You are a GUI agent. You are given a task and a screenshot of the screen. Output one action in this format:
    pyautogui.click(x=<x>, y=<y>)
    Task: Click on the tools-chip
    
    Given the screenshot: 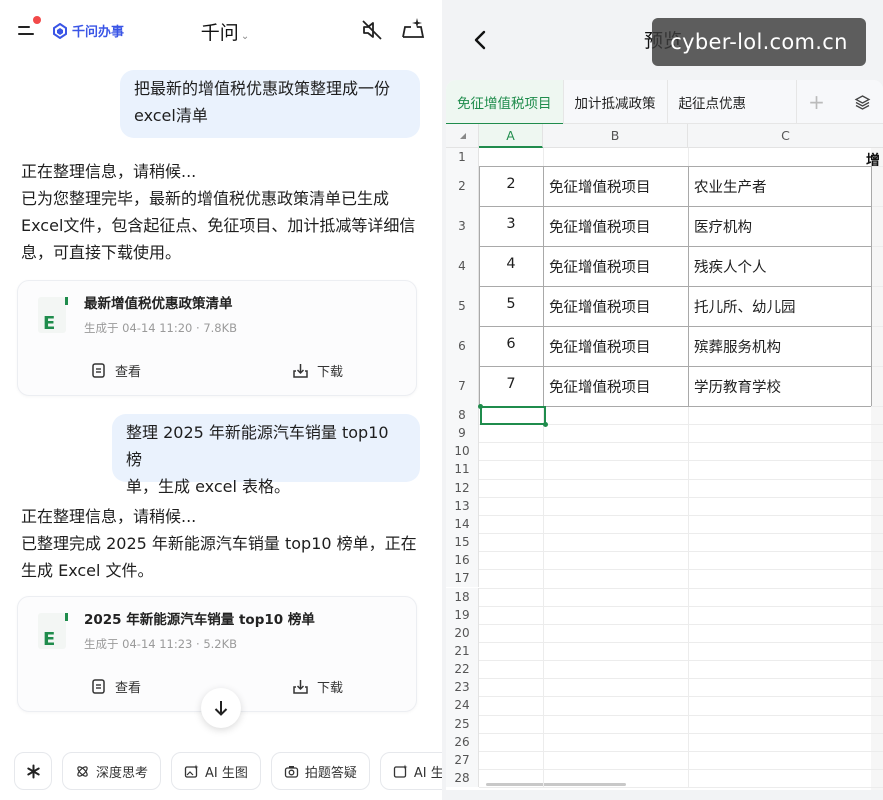 What is the action you would take?
    pyautogui.click(x=33, y=771)
    